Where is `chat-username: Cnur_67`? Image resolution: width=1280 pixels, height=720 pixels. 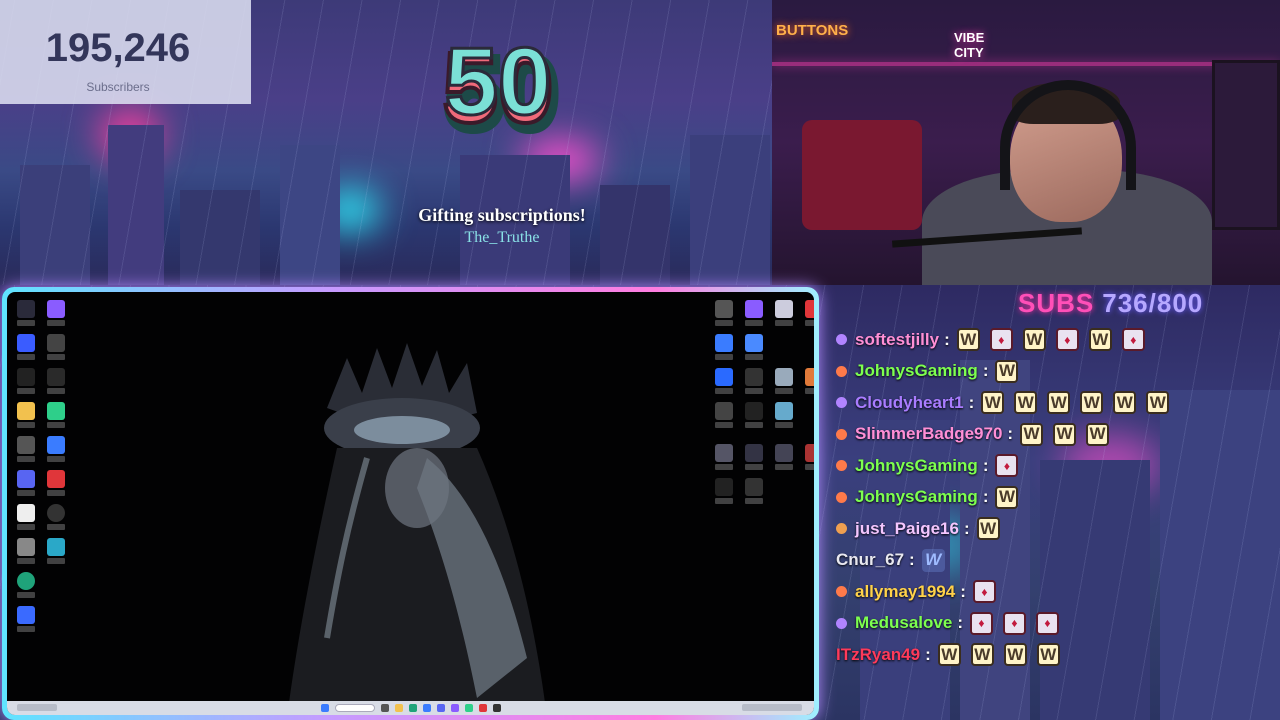 chat-username: Cnur_67 is located at coordinates (870, 560).